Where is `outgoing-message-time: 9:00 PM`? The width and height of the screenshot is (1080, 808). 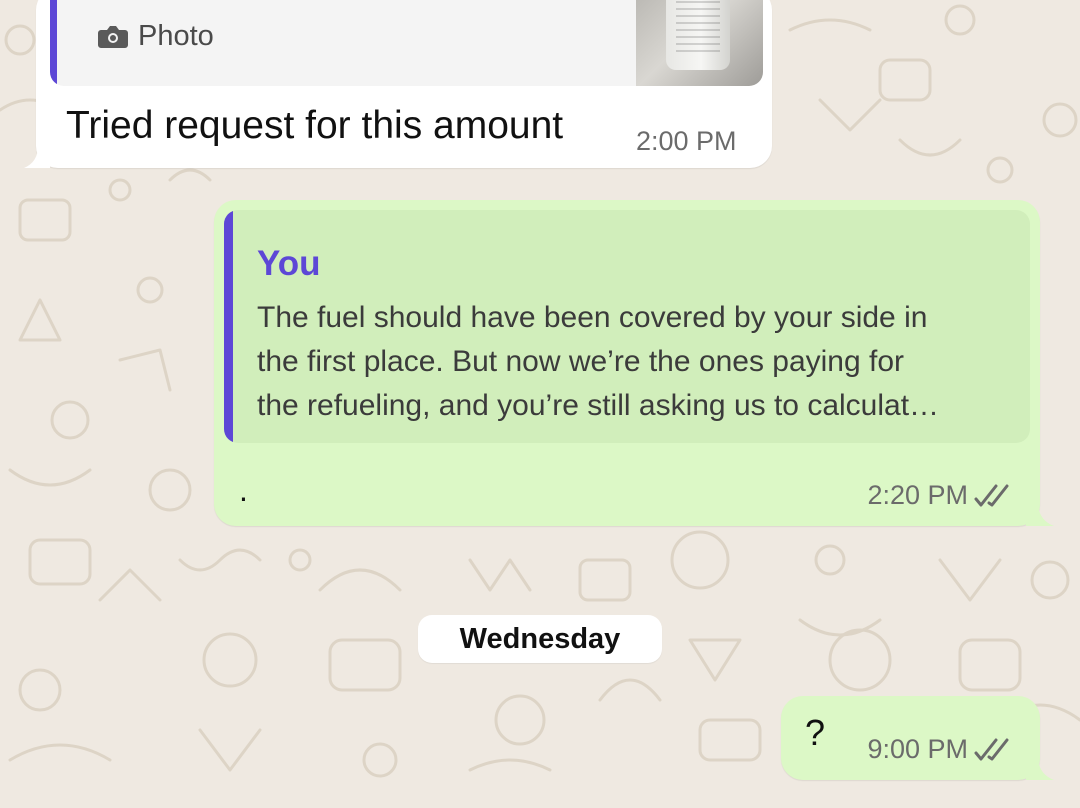
outgoing-message-time: 9:00 PM is located at coordinates (917, 749).